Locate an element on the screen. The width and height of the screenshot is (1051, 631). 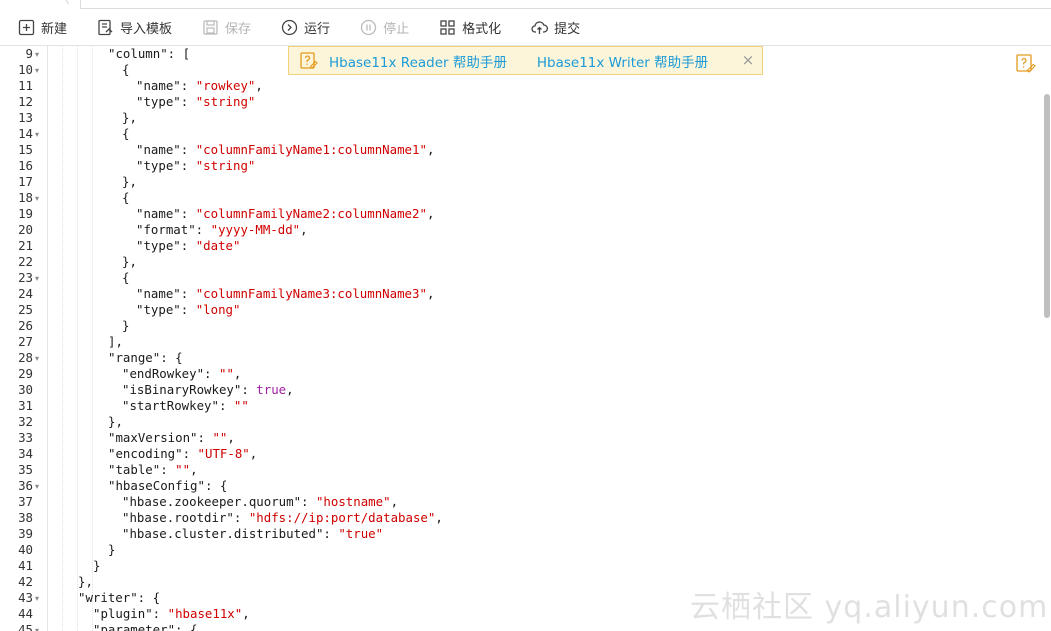
code-line: { is located at coordinates (125, 134).